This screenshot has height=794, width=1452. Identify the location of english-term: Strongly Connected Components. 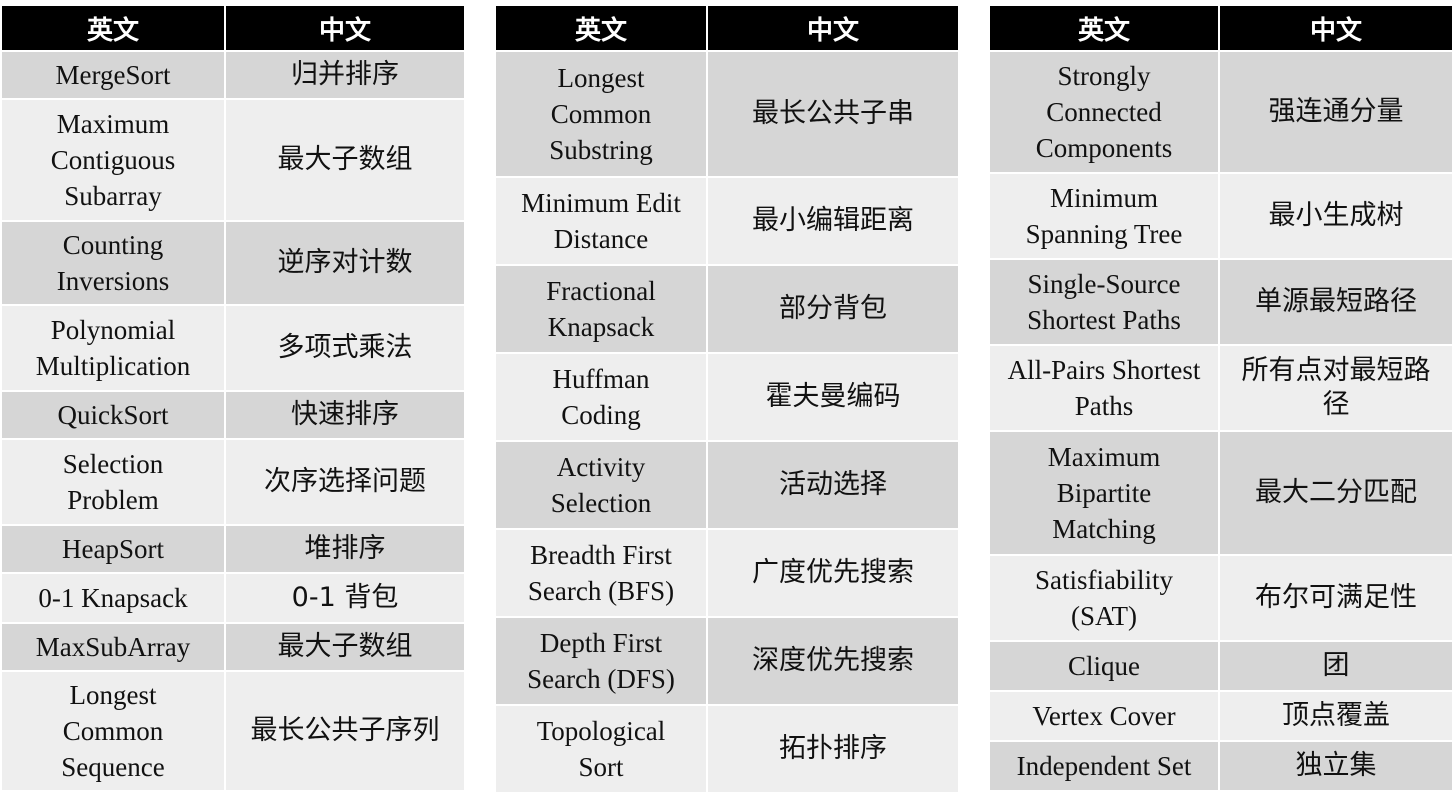
(1104, 112).